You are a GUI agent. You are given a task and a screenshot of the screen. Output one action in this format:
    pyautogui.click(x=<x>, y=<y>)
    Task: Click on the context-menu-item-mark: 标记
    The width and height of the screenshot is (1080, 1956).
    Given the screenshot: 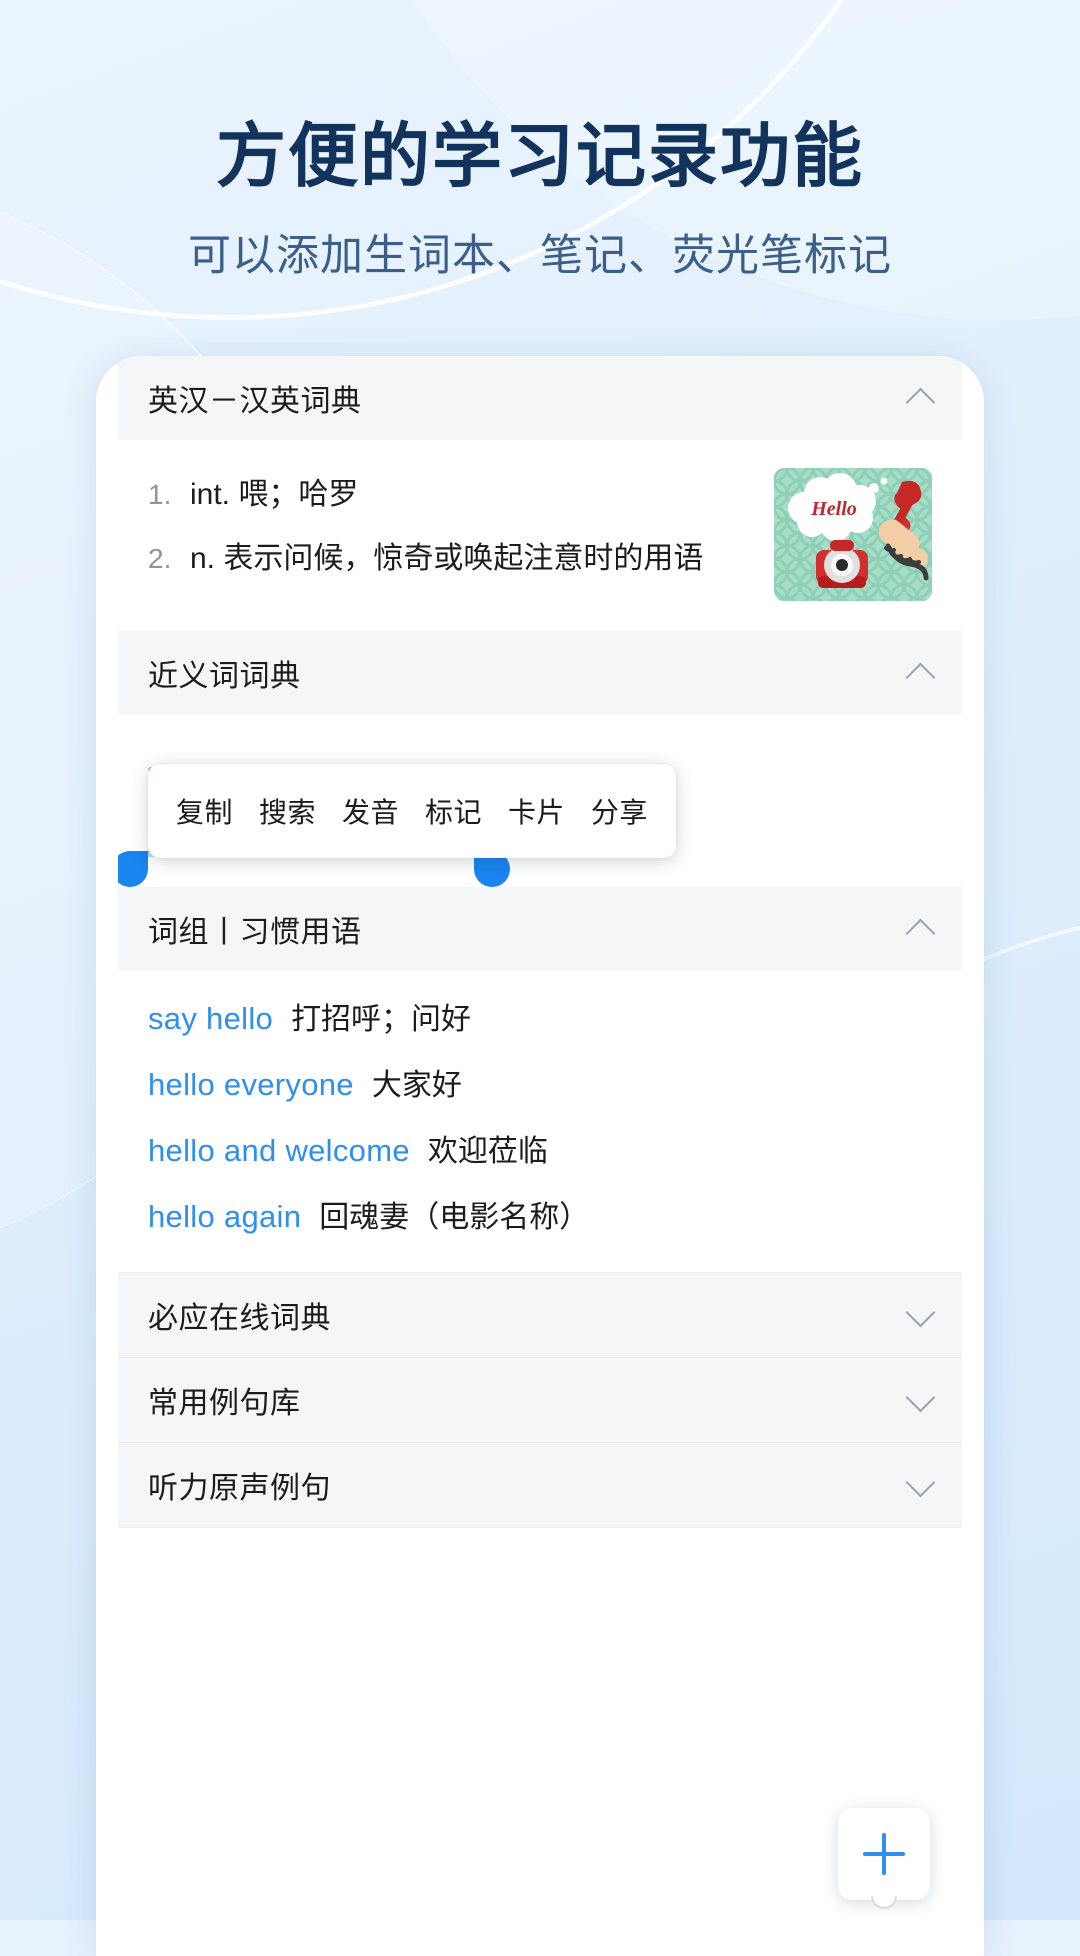 What is the action you would take?
    pyautogui.click(x=453, y=811)
    